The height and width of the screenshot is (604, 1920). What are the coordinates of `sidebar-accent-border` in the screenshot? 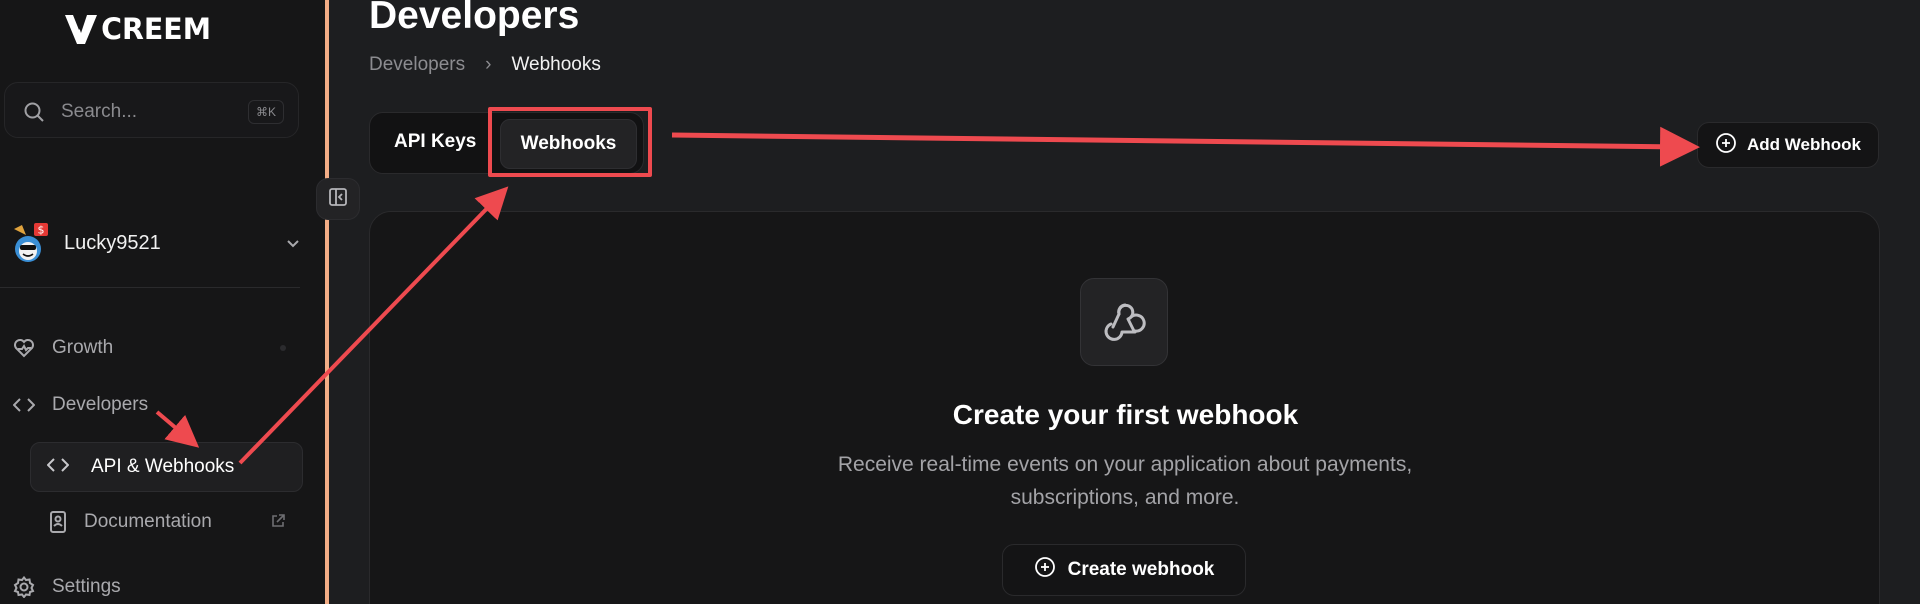 It's located at (327, 302).